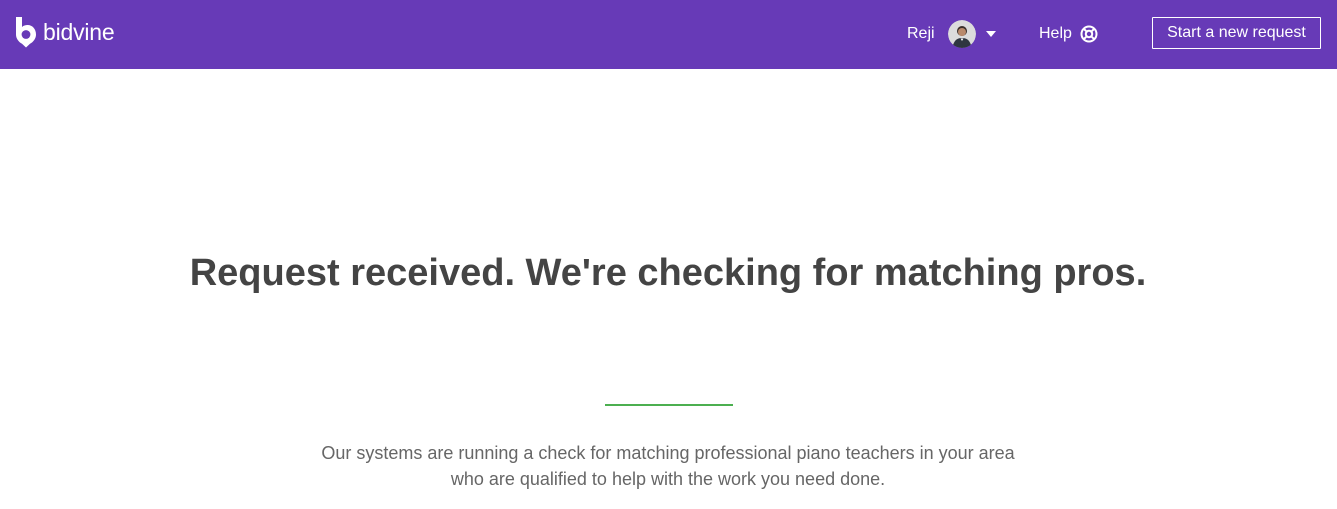 Image resolution: width=1337 pixels, height=509 pixels. I want to click on lifebuoy-icon, so click(1089, 34).